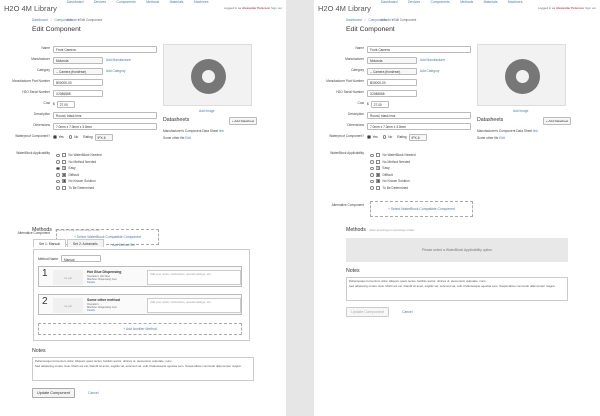 The image size is (600, 416). Describe the element at coordinates (49, 243) in the screenshot. I see `tab-set-manual: Set 1: Manual` at that location.